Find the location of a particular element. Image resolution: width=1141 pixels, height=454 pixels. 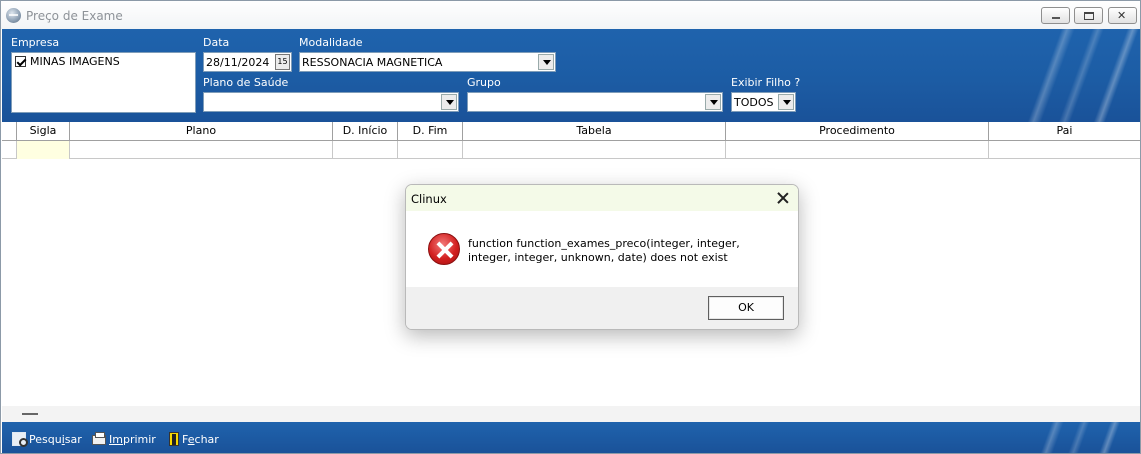

column-header-tabela: Tabela is located at coordinates (593, 131).